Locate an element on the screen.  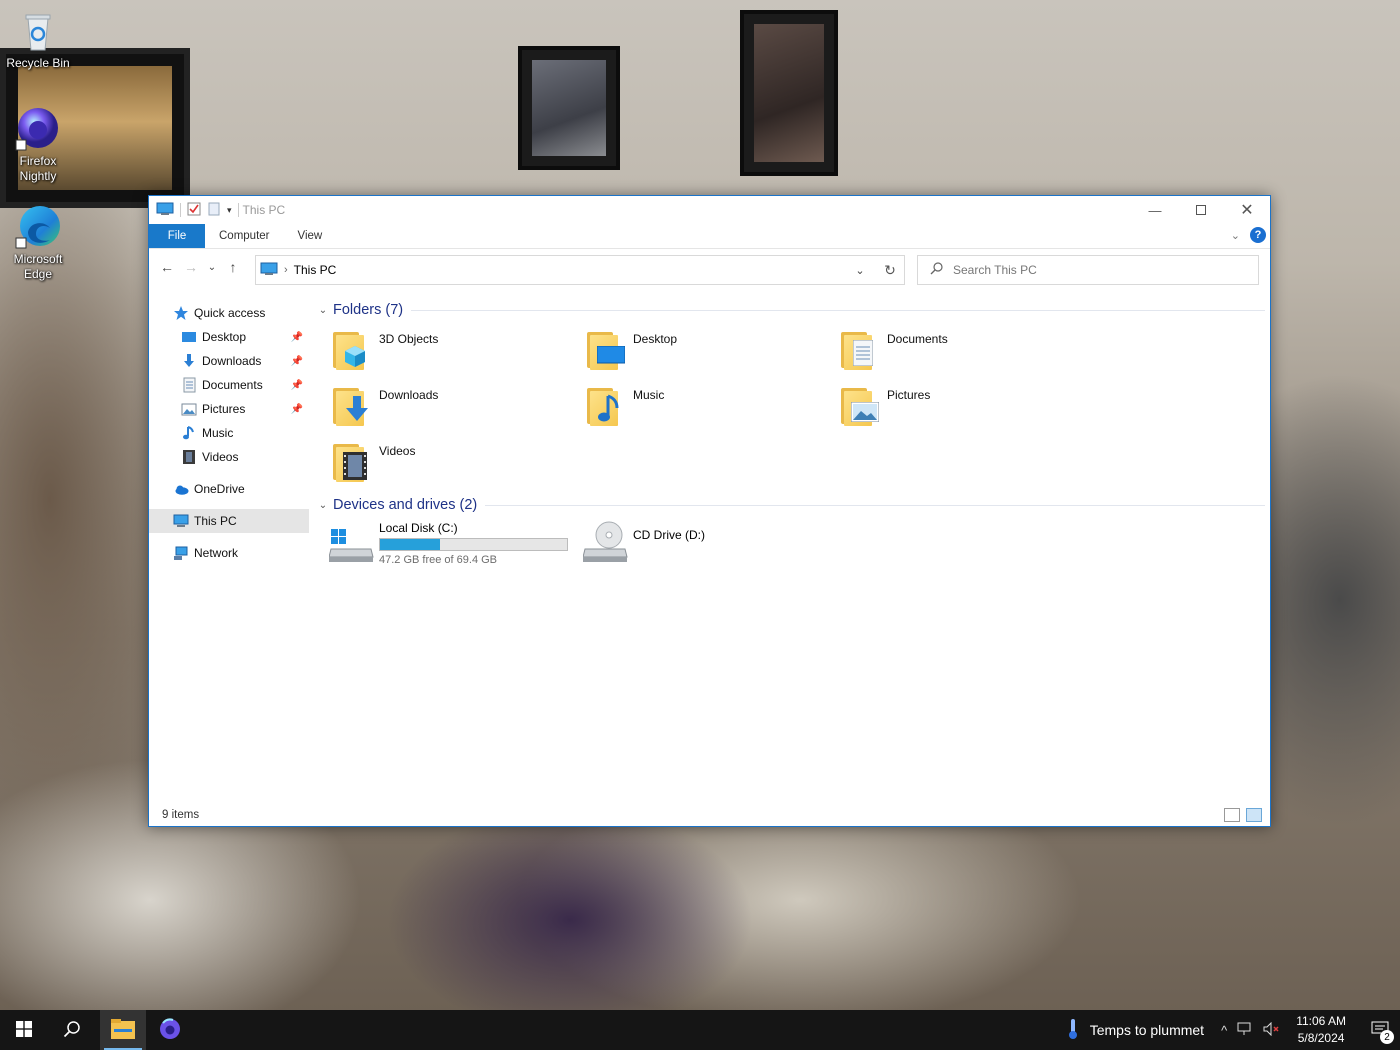
drive-usage-bar is located at coordinates (473, 544).